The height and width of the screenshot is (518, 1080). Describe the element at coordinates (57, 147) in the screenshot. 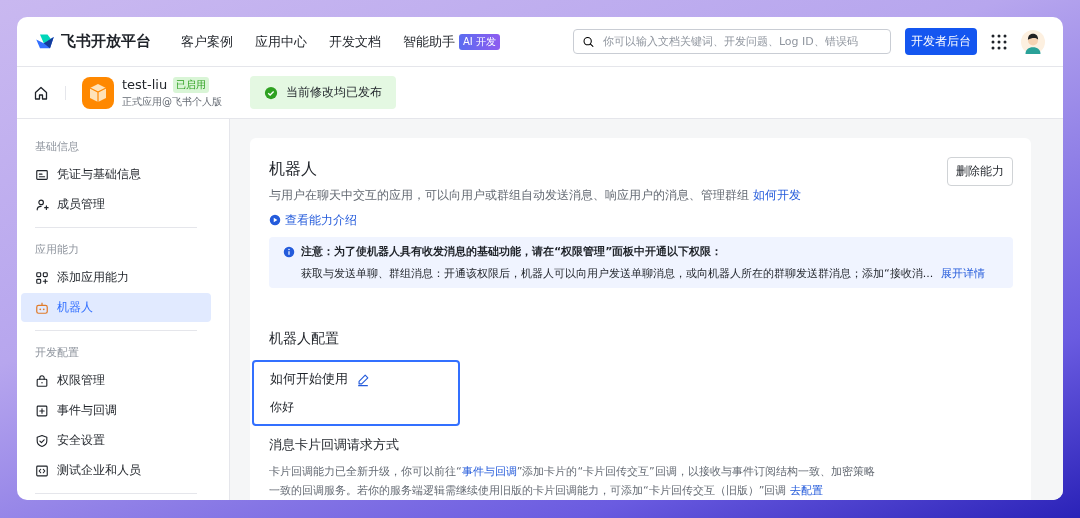

I see `section-title: 基础信息` at that location.